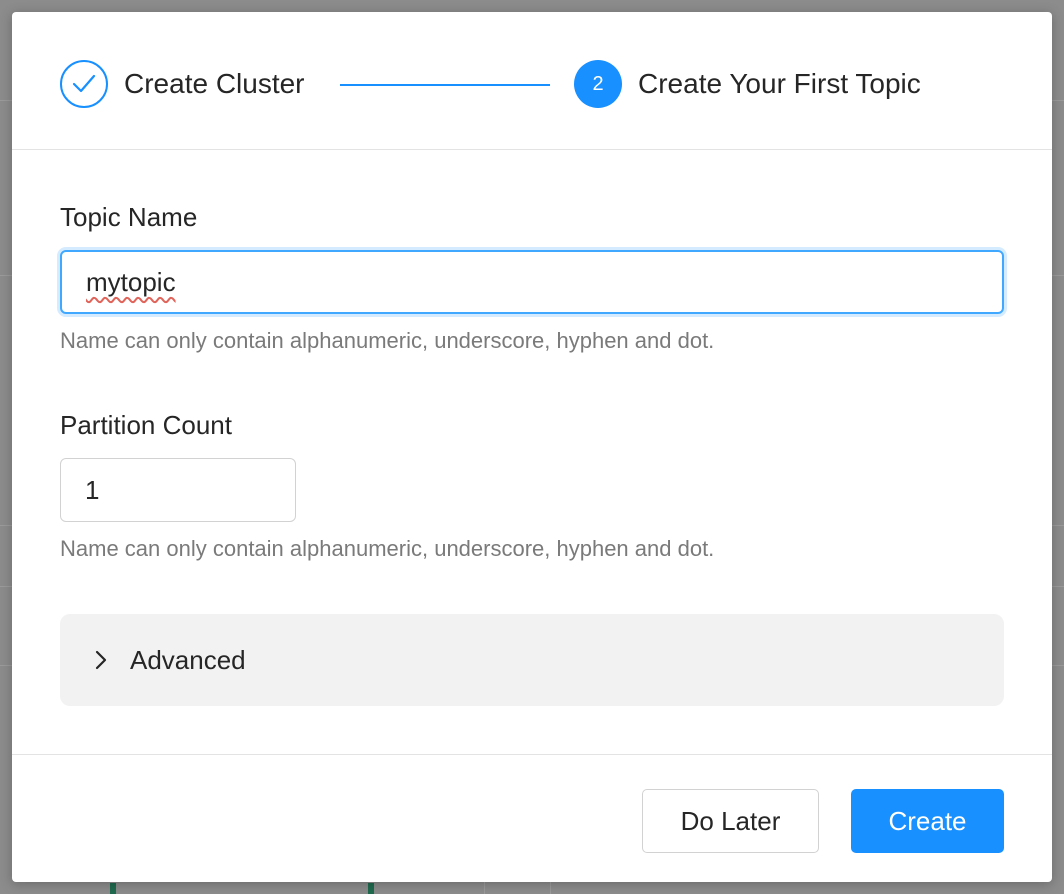  I want to click on step-label: Create Your First Topic, so click(779, 83).